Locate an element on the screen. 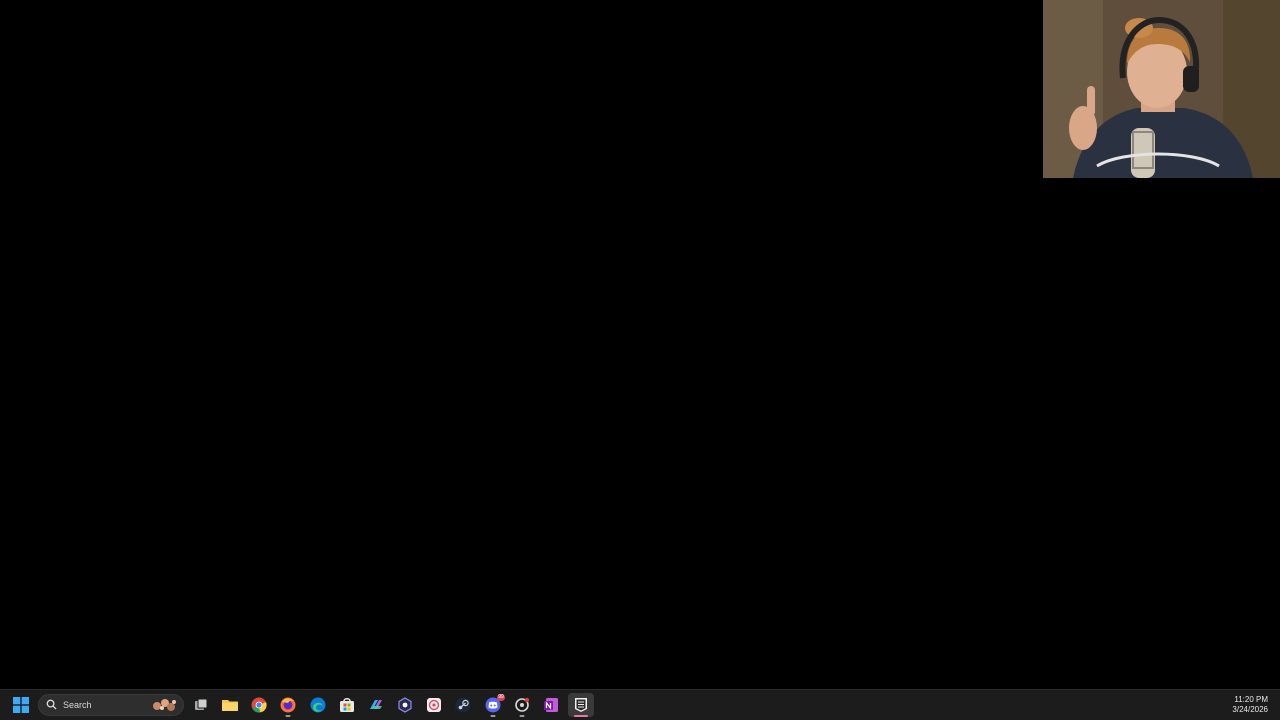 This screenshot has height=720, width=1280. ring-app-icon is located at coordinates (522, 704).